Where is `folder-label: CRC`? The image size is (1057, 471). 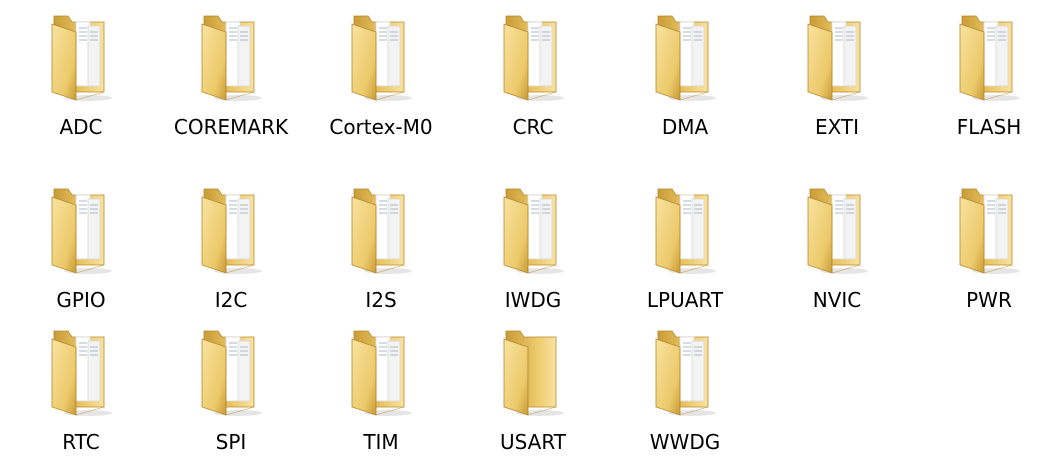
folder-label: CRC is located at coordinates (533, 127).